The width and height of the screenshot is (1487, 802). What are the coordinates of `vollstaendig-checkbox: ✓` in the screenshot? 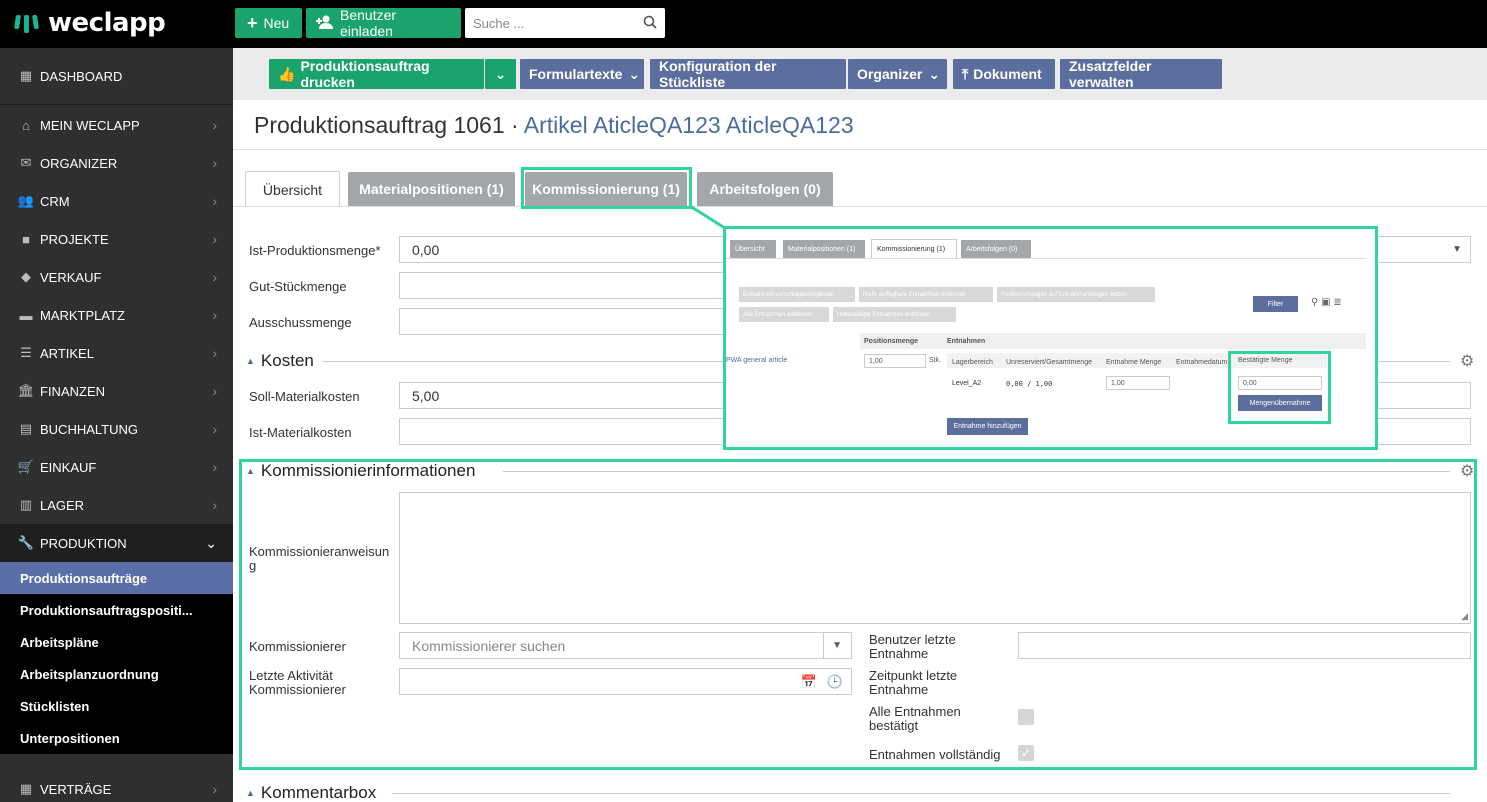 It's located at (1026, 753).